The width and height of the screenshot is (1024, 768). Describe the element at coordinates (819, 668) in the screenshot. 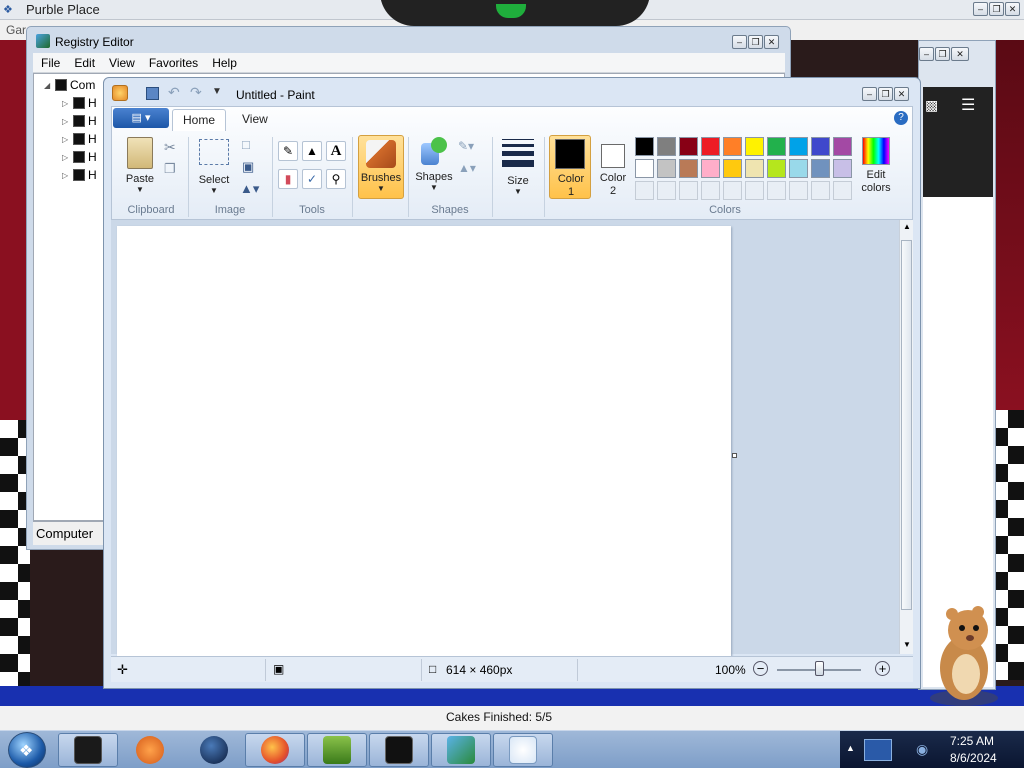

I see `zoom-slider-thumb` at that location.